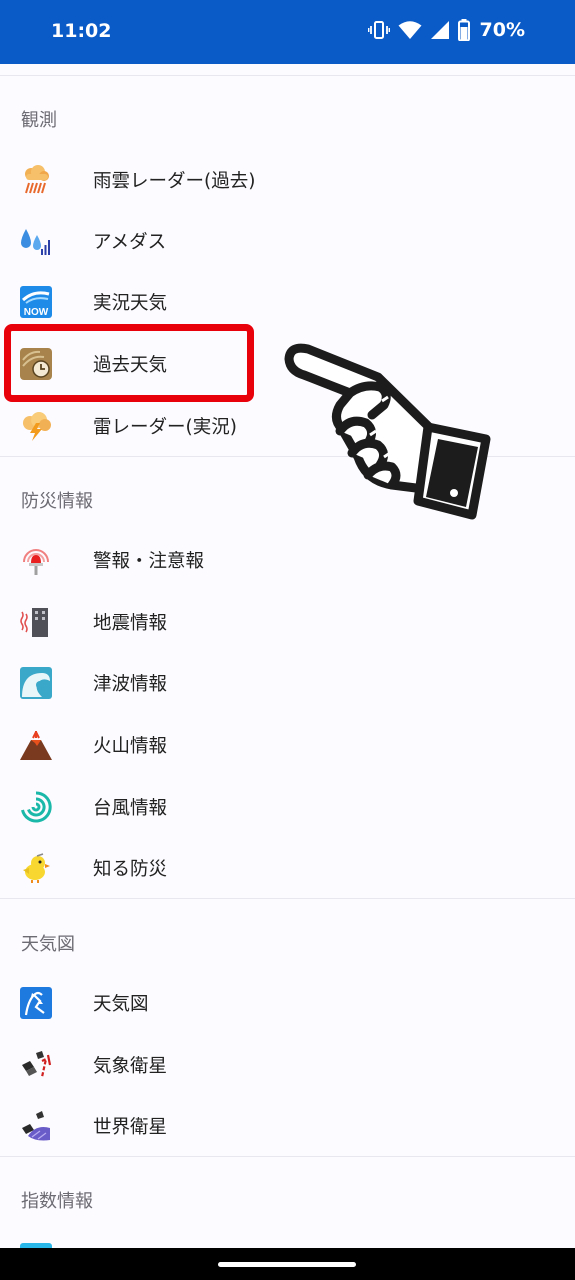 The width and height of the screenshot is (575, 1280). I want to click on menu-item-label: 世界衛星, so click(130, 1127).